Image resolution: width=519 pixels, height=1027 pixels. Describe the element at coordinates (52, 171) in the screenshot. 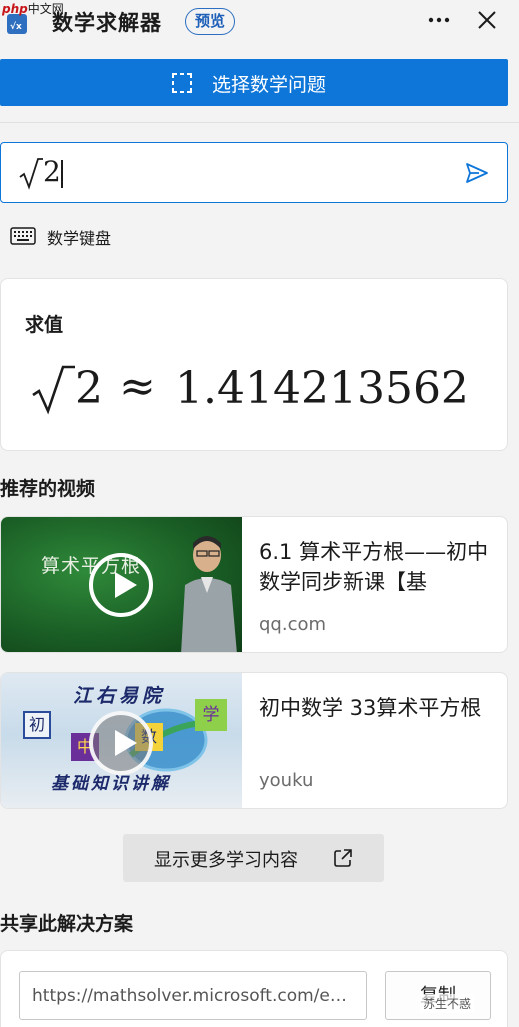

I see `input-radicand: 2` at that location.